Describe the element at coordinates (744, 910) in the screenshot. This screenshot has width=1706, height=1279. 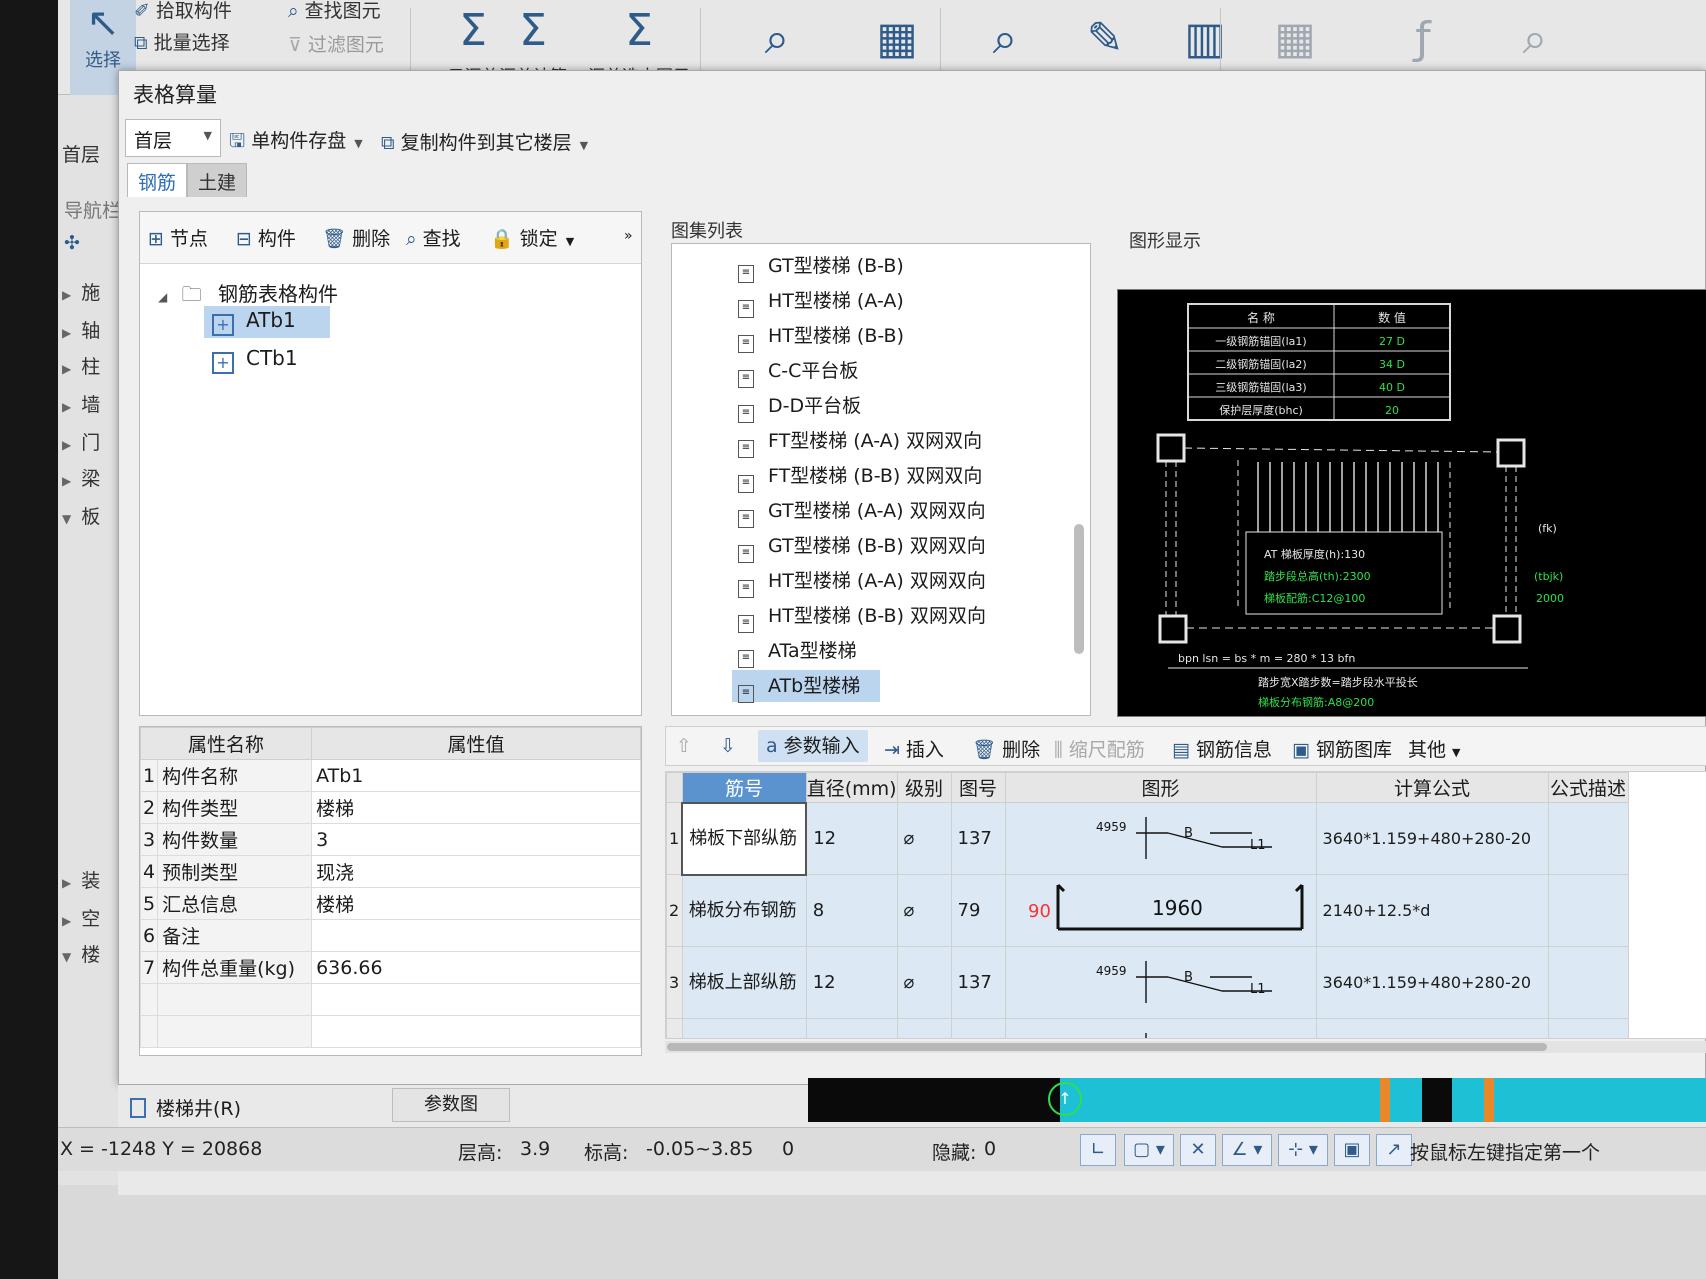
I see `rebar-name-cell: 梯板分布钢筋` at that location.